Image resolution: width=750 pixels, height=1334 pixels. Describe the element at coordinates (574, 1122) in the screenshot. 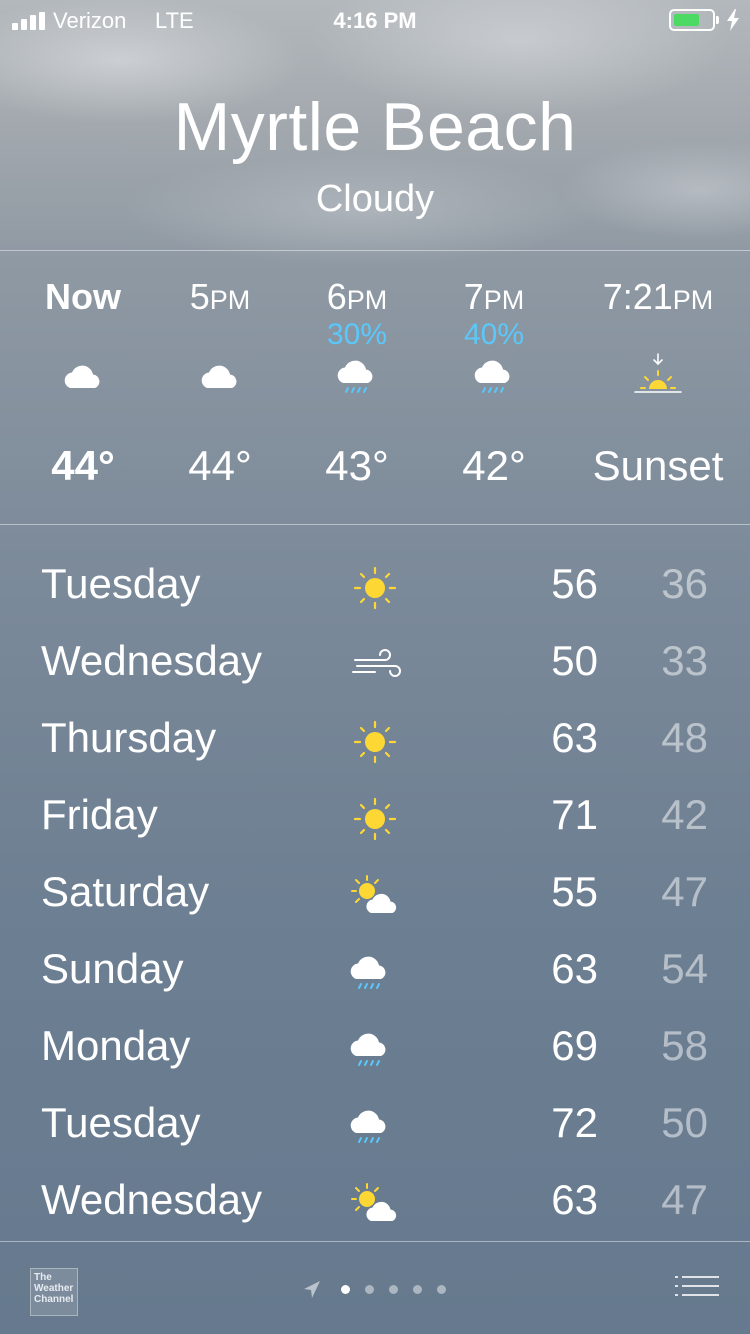

I see `high-temperature: 72` at that location.